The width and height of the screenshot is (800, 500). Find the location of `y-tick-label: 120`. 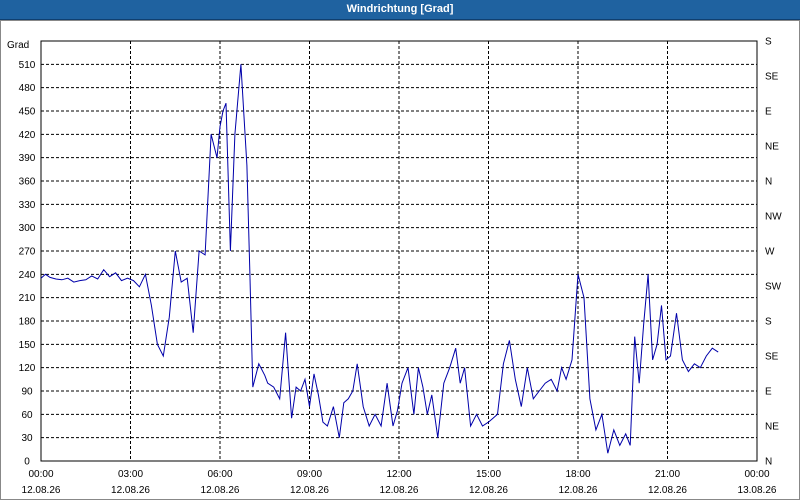

y-tick-label: 120 is located at coordinates (27, 368).